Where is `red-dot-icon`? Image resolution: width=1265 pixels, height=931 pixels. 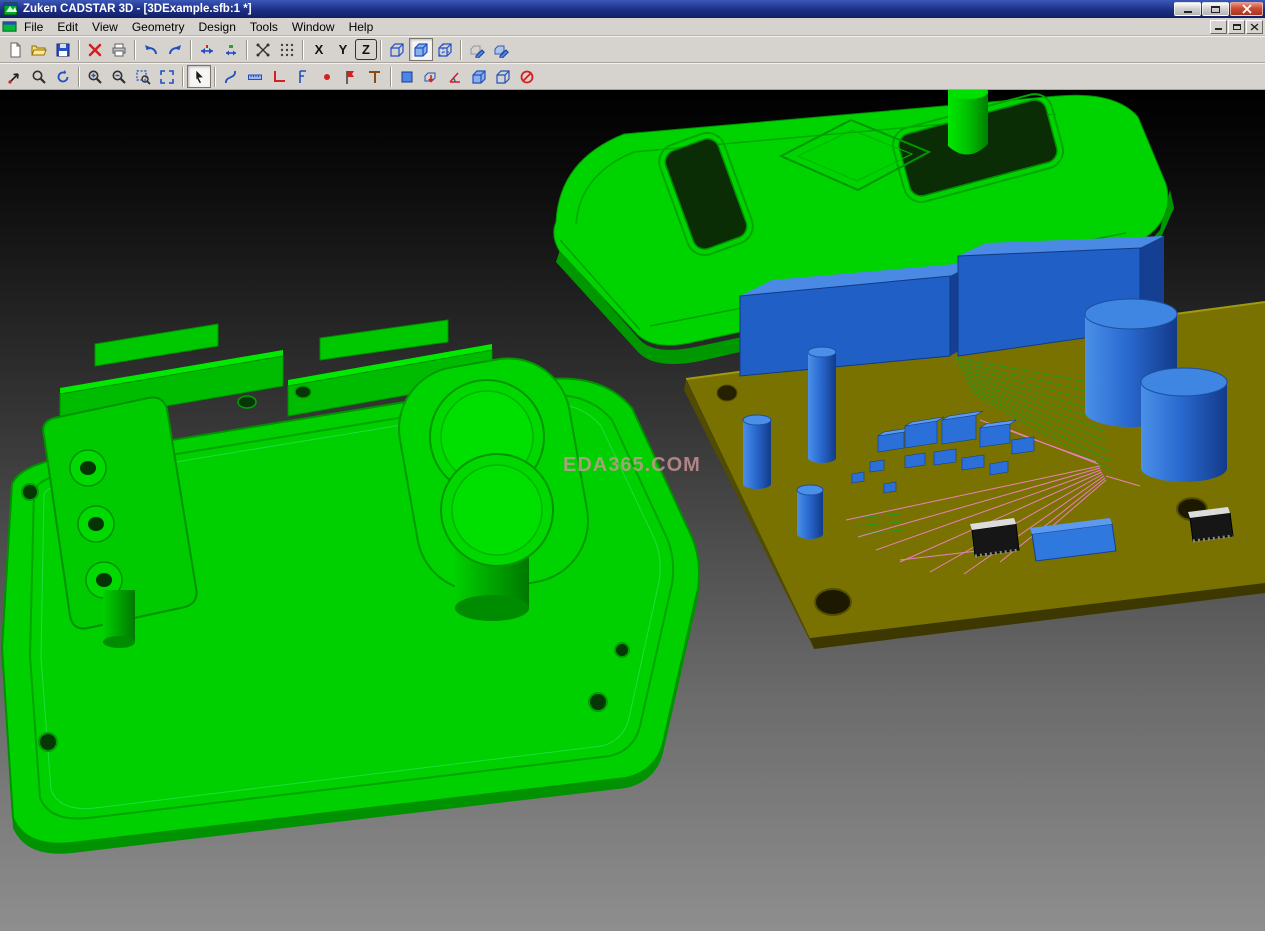 red-dot-icon is located at coordinates (327, 76).